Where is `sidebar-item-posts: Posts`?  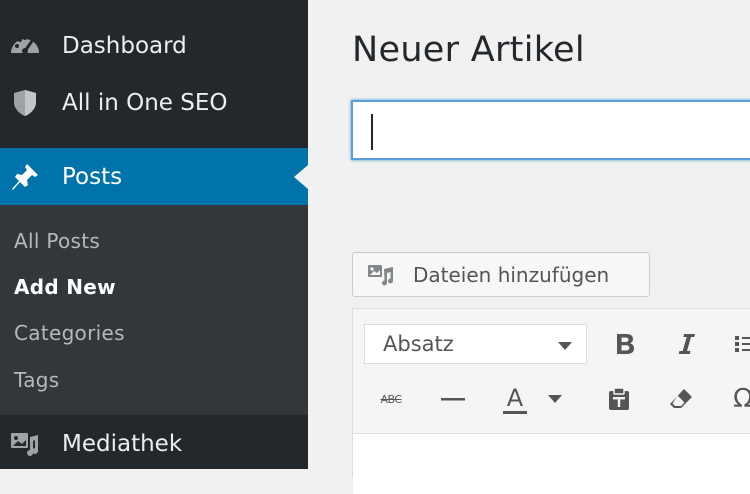
sidebar-item-posts: Posts is located at coordinates (154, 176).